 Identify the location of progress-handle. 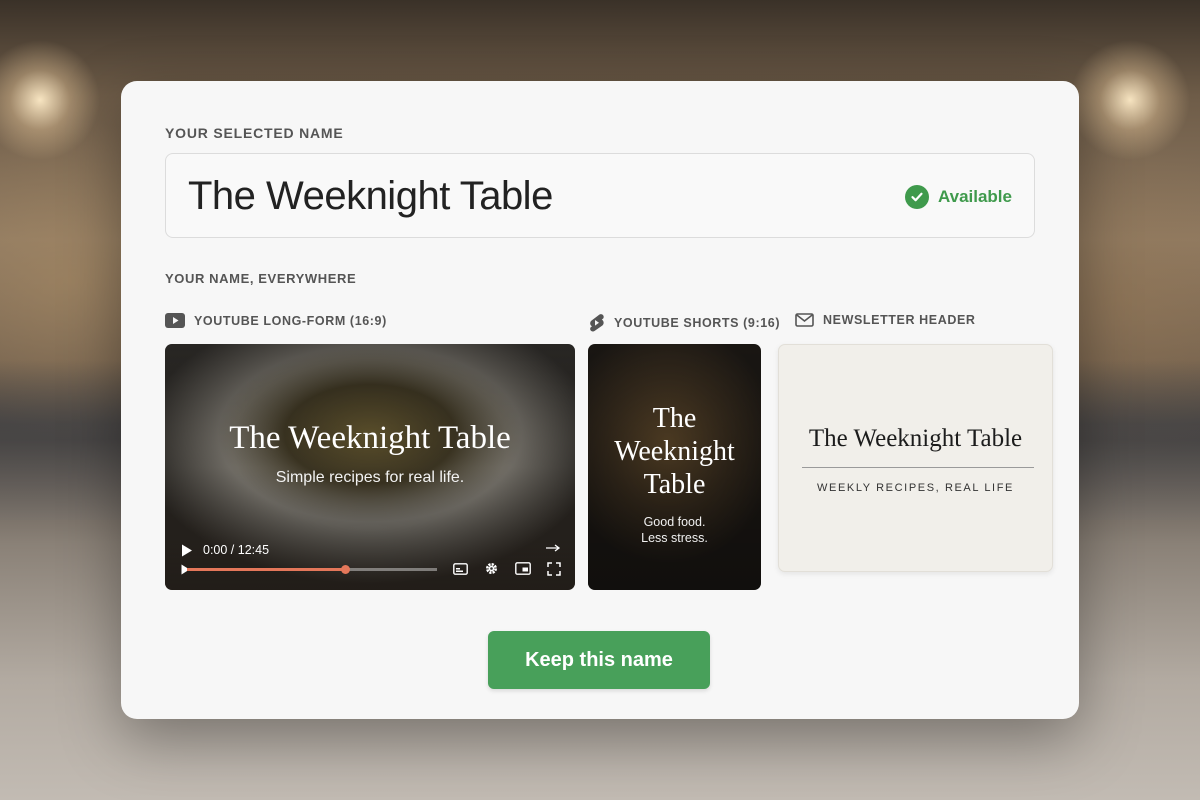
(345, 569).